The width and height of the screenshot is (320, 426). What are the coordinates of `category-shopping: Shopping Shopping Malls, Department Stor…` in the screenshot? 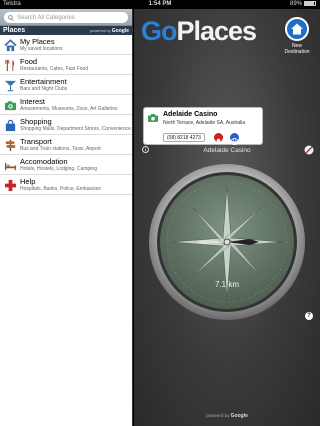 It's located at (66, 125).